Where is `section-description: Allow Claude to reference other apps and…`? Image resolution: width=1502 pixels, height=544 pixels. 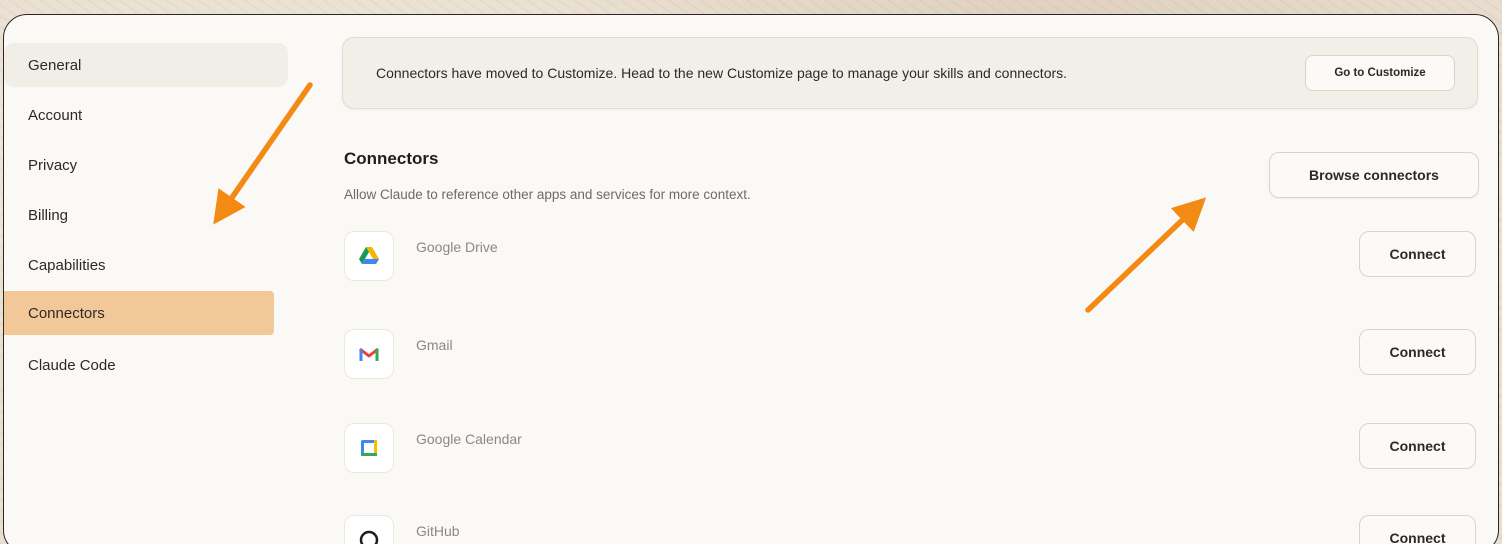
section-description: Allow Claude to reference other apps and… is located at coordinates (547, 194).